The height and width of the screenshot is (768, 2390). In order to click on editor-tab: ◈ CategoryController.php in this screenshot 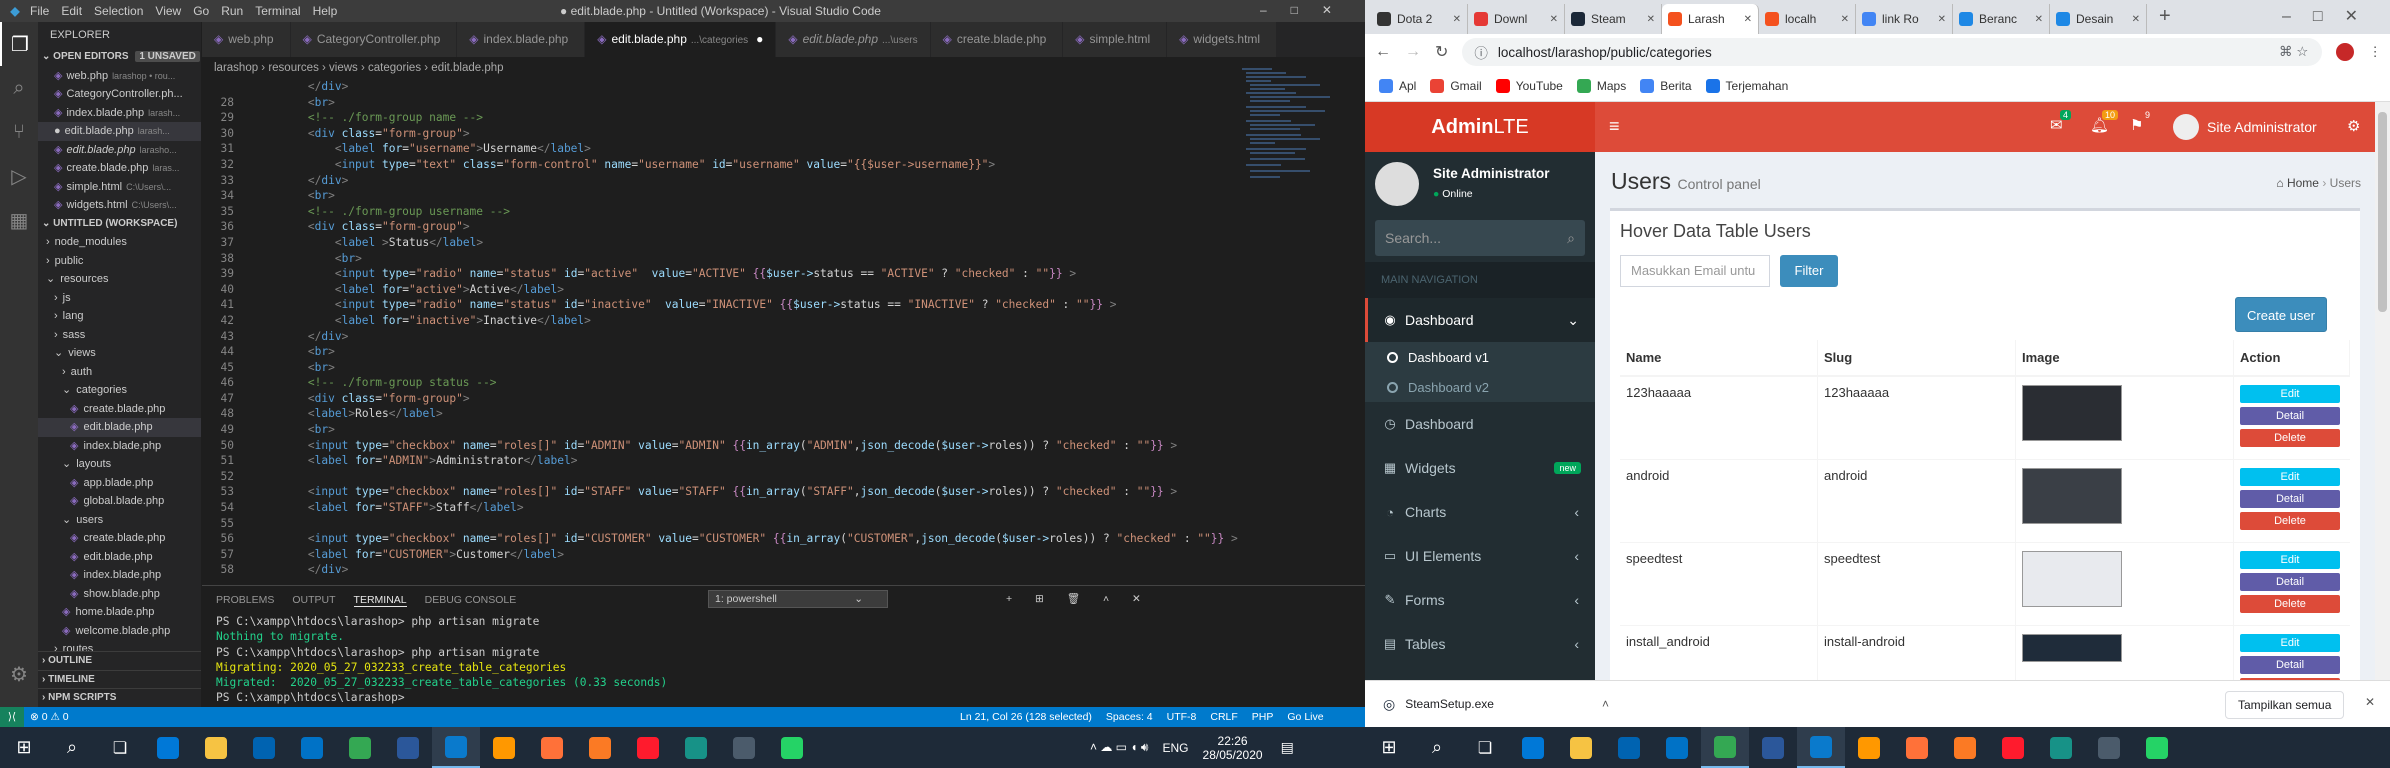, I will do `click(374, 39)`.